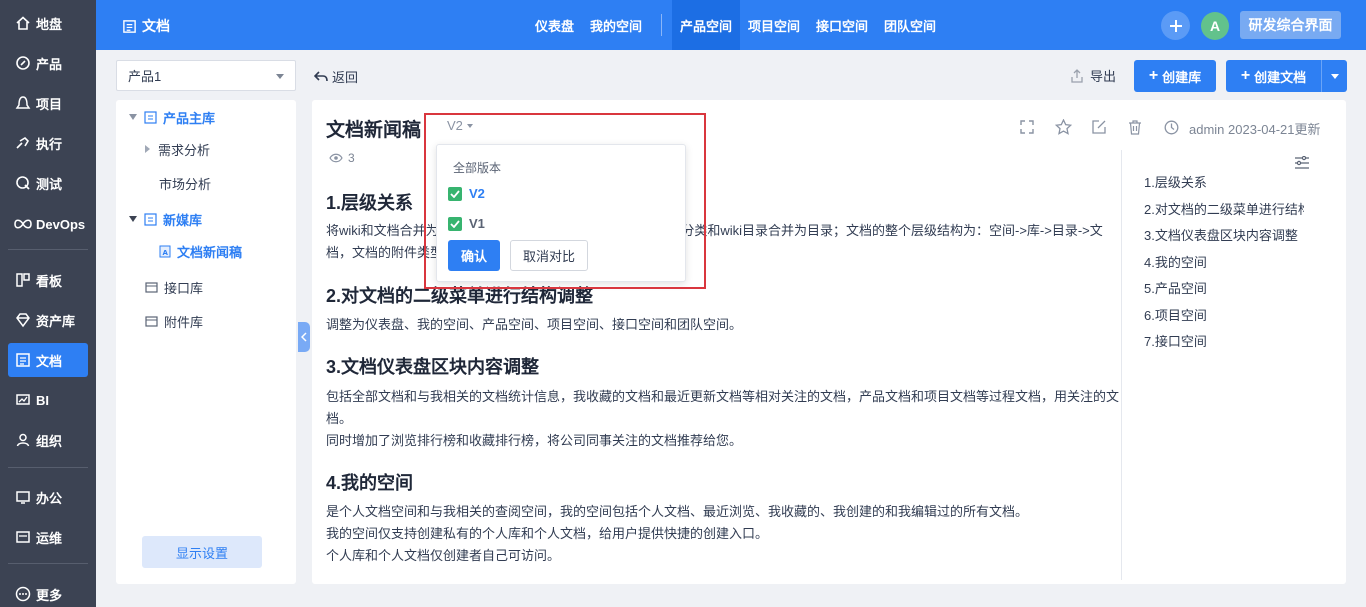 Image resolution: width=1366 pixels, height=607 pixels. What do you see at coordinates (321, 75) in the screenshot?
I see `back-arrow-icon` at bounding box center [321, 75].